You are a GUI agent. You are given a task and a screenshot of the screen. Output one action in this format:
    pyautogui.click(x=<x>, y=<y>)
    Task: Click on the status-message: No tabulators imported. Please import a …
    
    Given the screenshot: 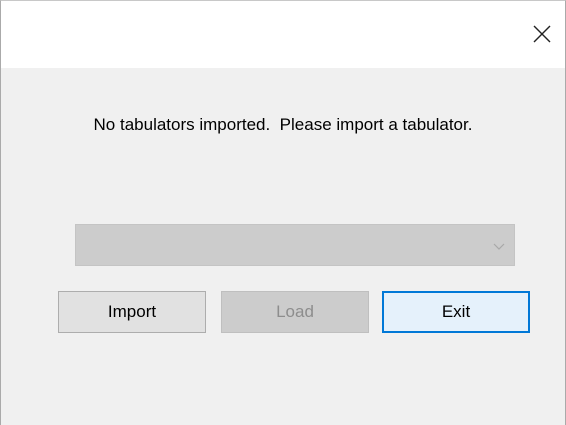 What is the action you would take?
    pyautogui.click(x=283, y=124)
    